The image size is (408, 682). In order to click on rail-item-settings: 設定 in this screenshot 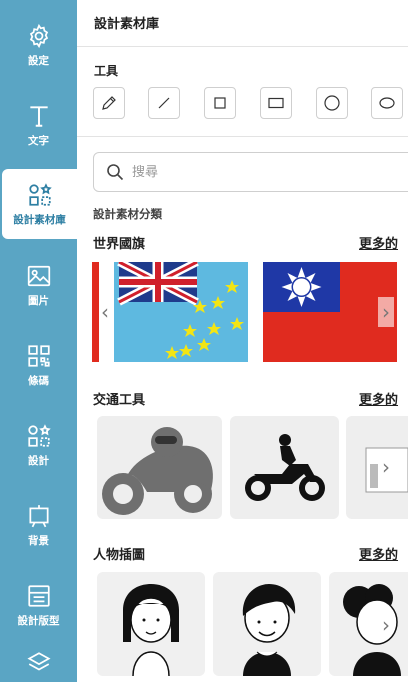, I will do `click(38, 45)`.